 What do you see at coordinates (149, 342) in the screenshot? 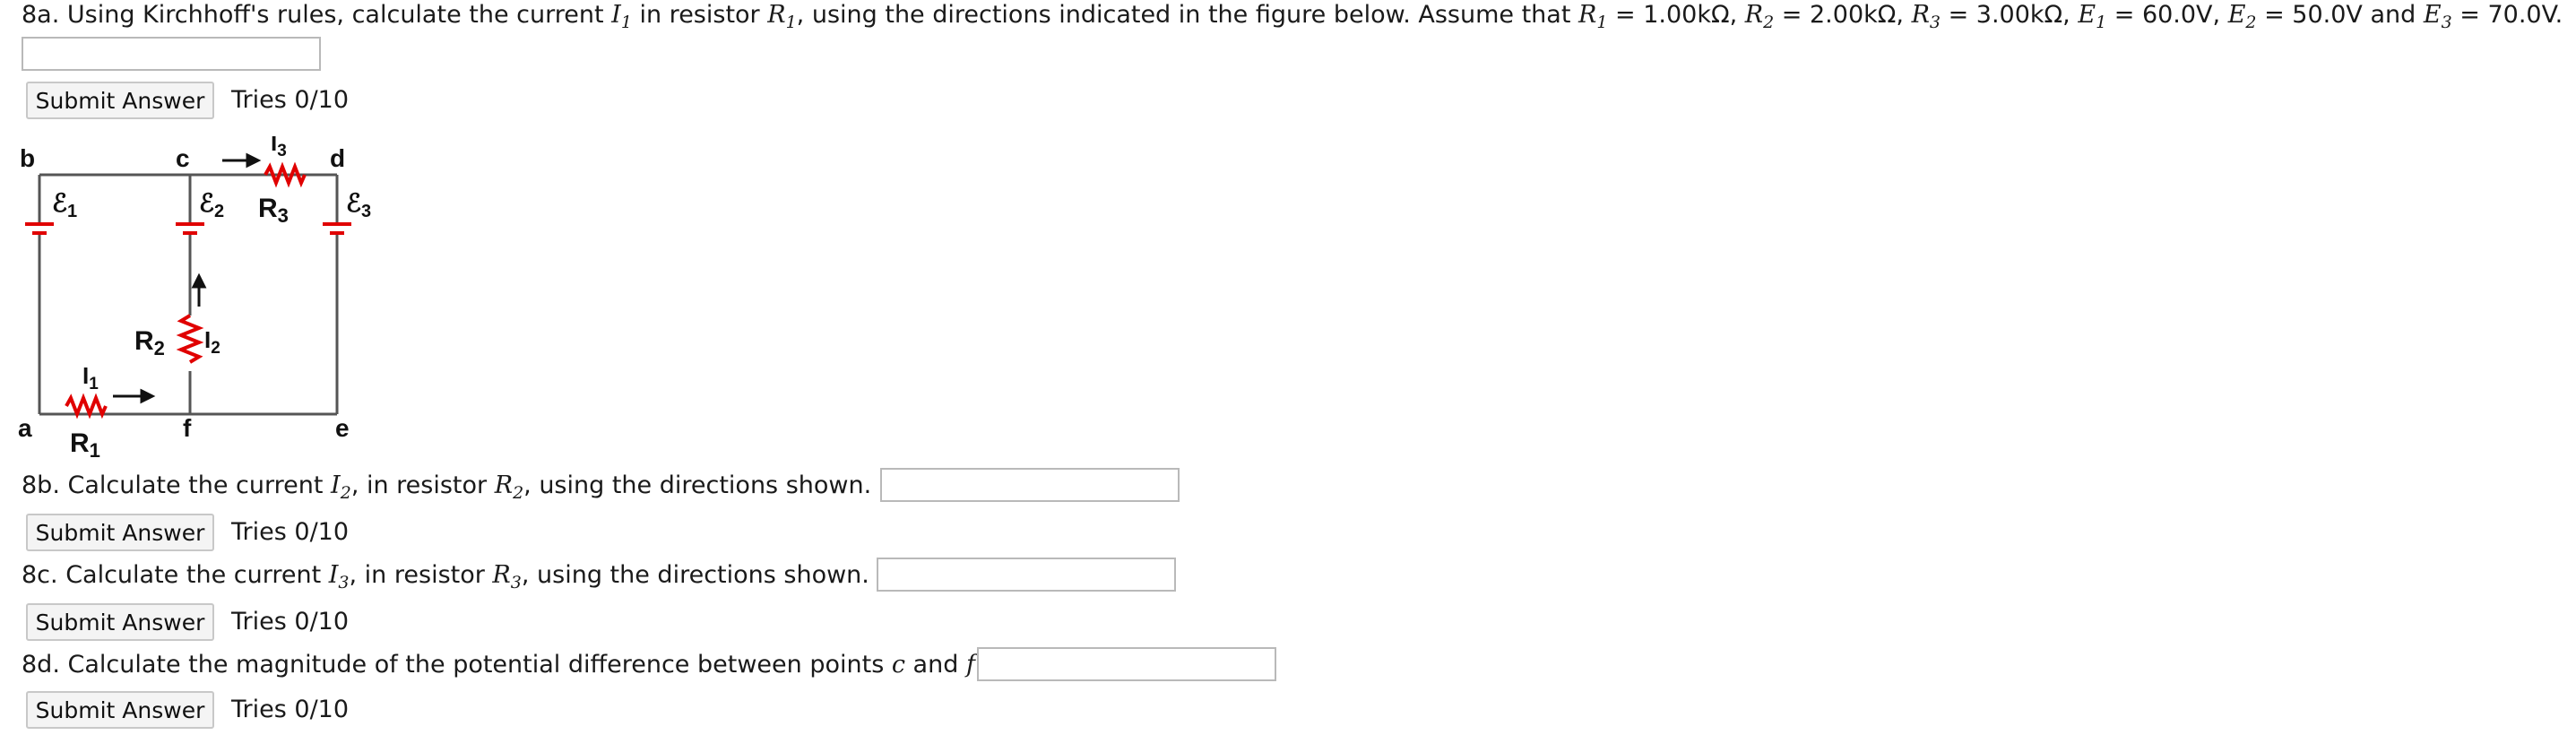
I see `r2-label: R2` at bounding box center [149, 342].